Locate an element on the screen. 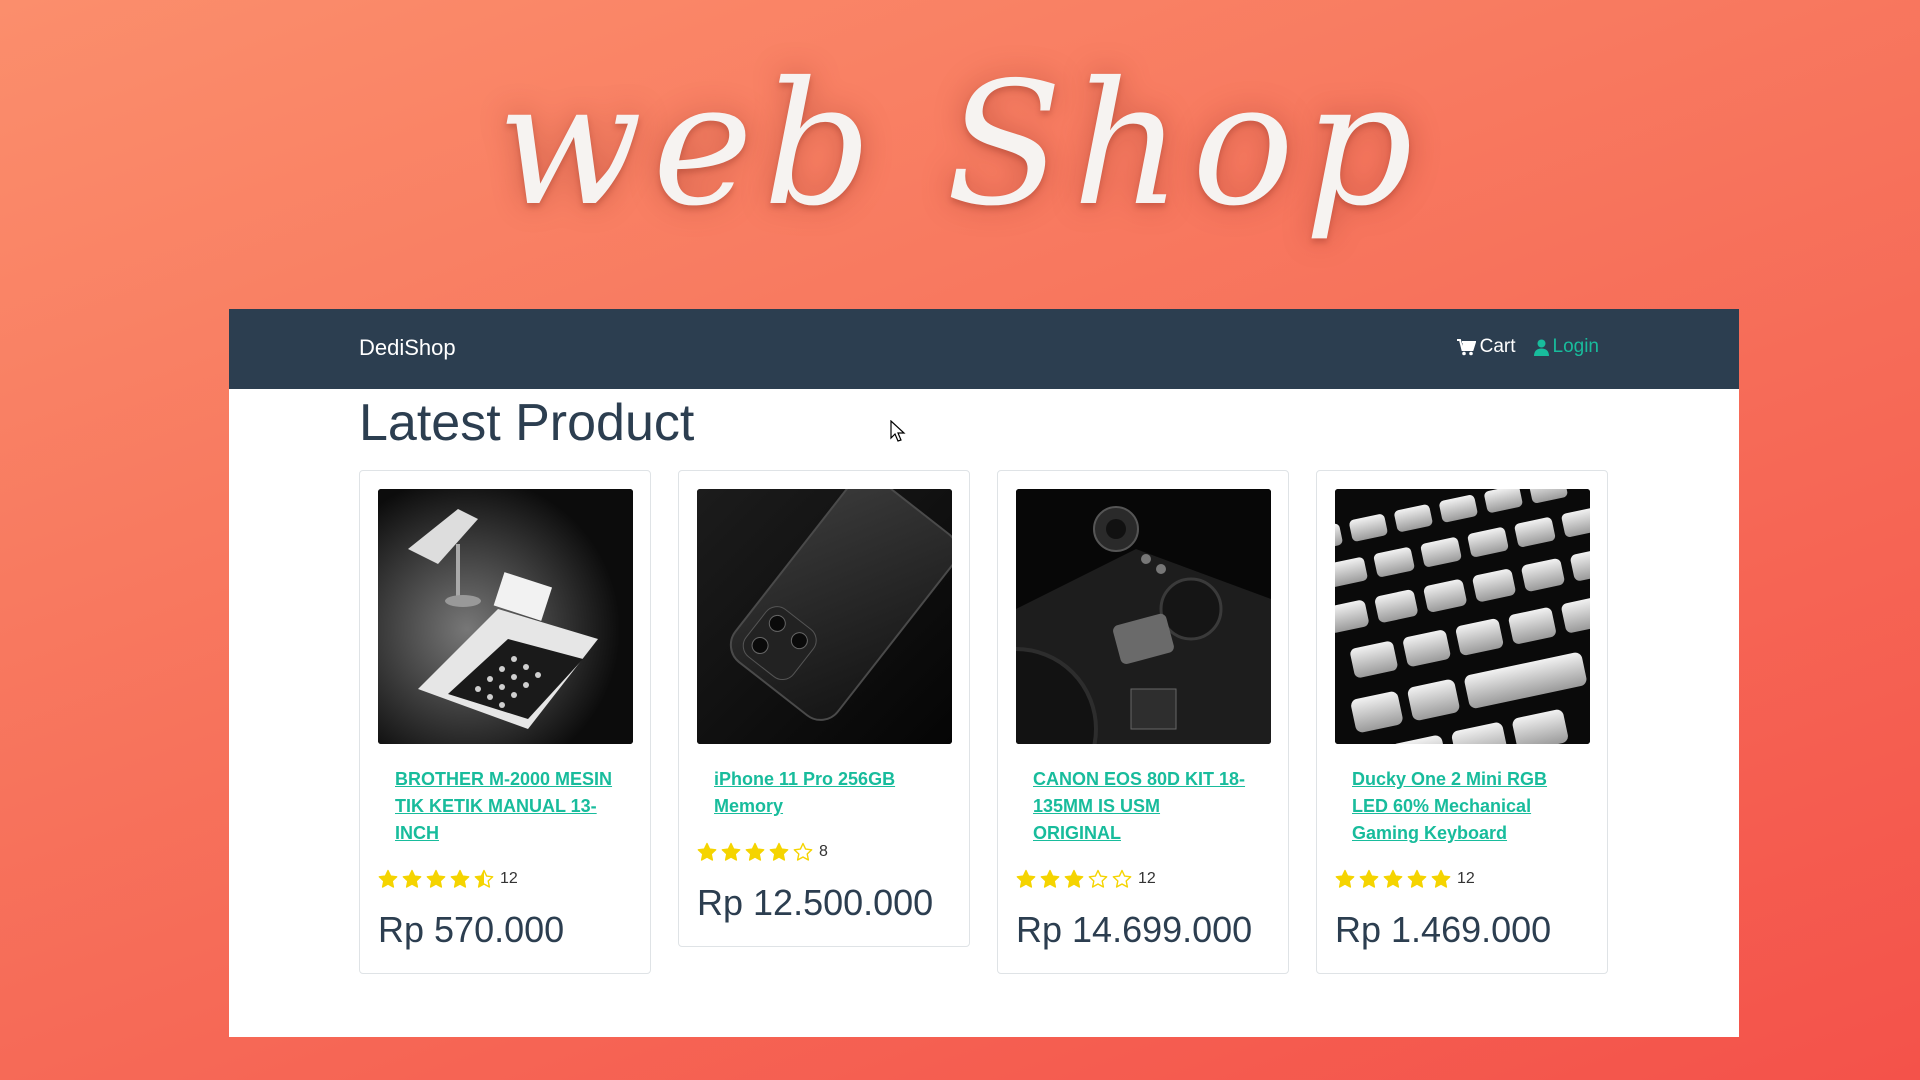  keyboard-image is located at coordinates (1462, 616).